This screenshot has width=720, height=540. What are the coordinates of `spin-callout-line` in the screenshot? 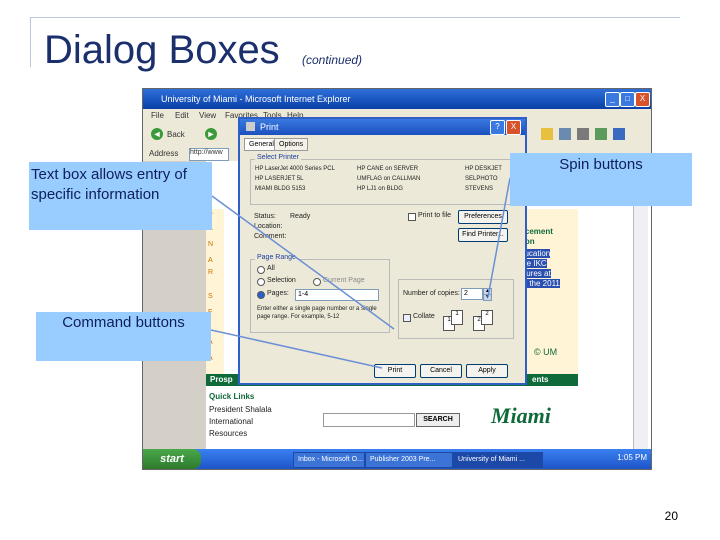 It's located at (499, 237).